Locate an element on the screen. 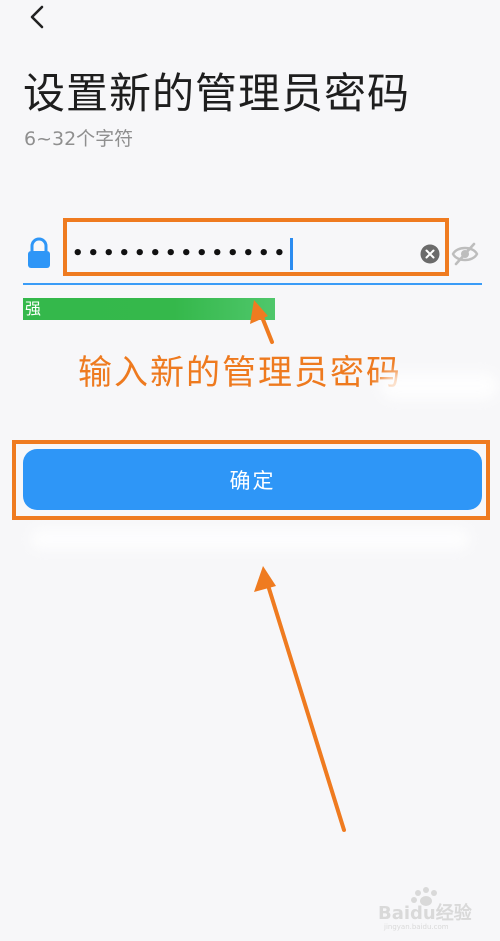  confirm-button: 确定 is located at coordinates (252, 479).